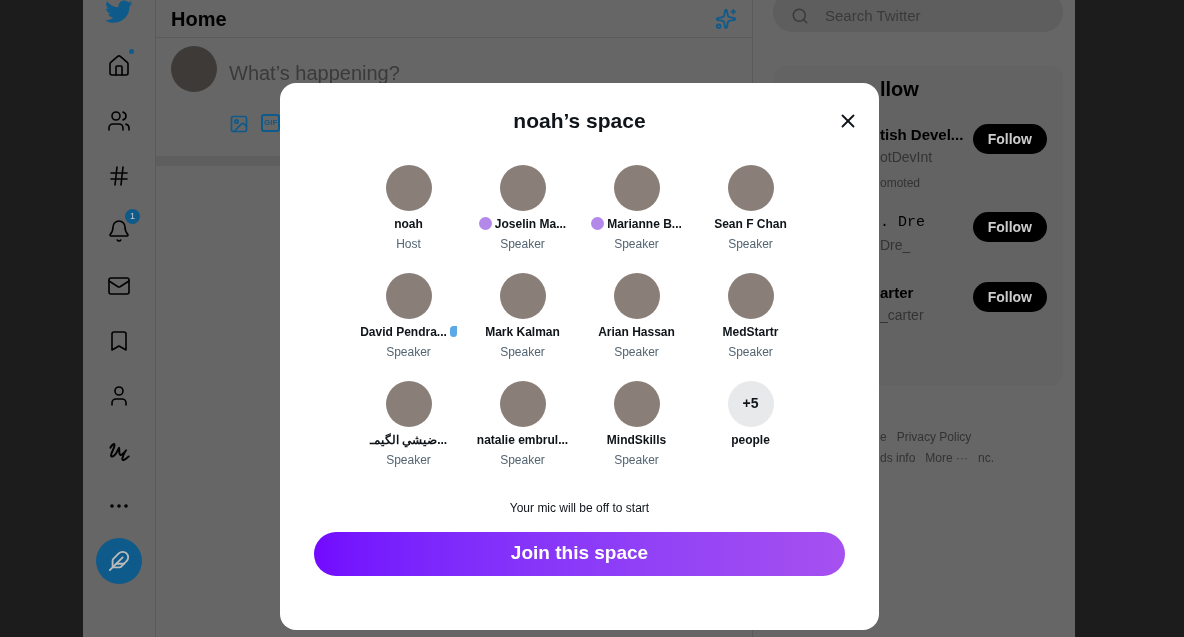 This screenshot has width=1184, height=637. I want to click on communities-icon, so click(119, 121).